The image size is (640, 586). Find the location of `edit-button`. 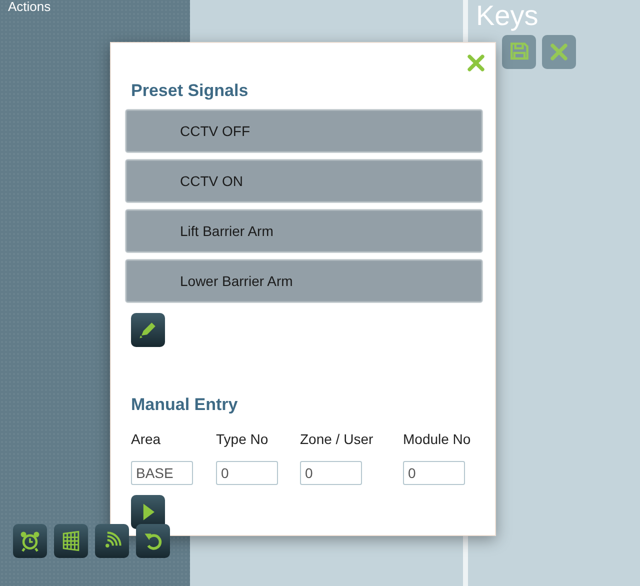

edit-button is located at coordinates (148, 330).